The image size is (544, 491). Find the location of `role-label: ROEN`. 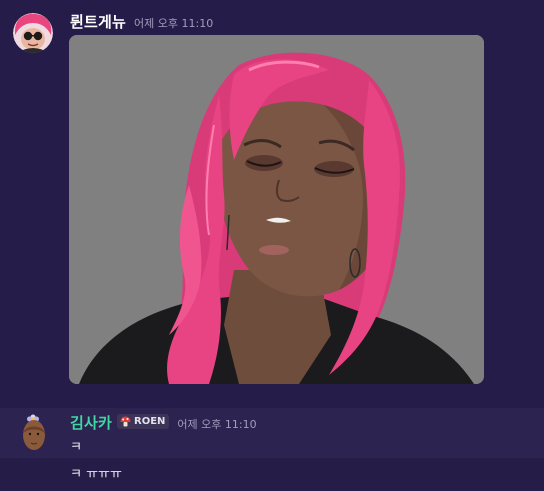

role-label: ROEN is located at coordinates (150, 421).